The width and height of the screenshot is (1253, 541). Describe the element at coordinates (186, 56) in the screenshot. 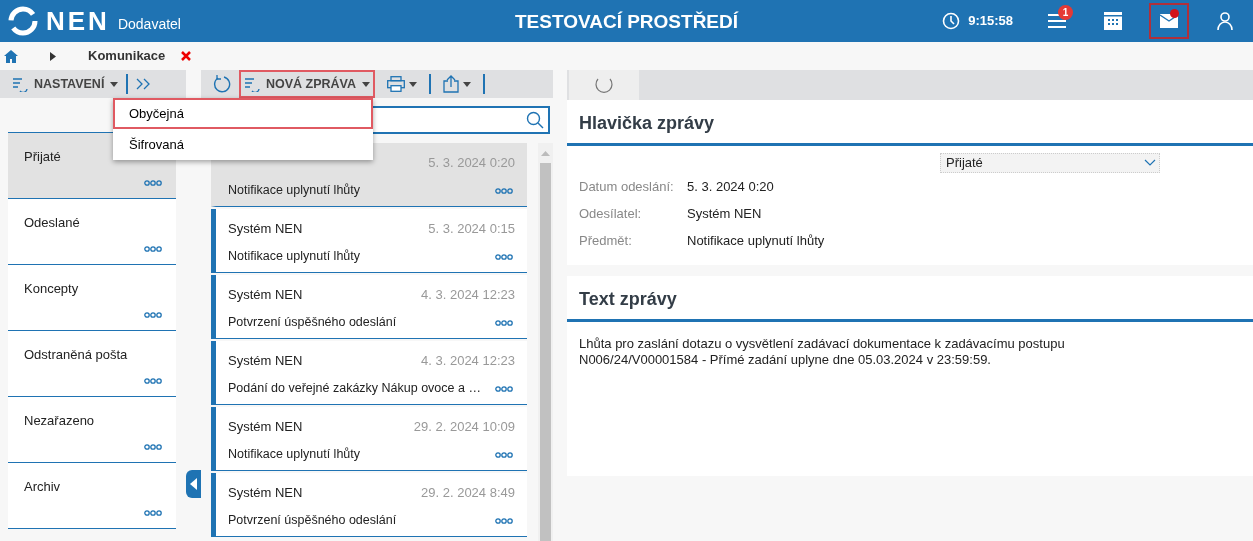

I see `close-icon` at that location.